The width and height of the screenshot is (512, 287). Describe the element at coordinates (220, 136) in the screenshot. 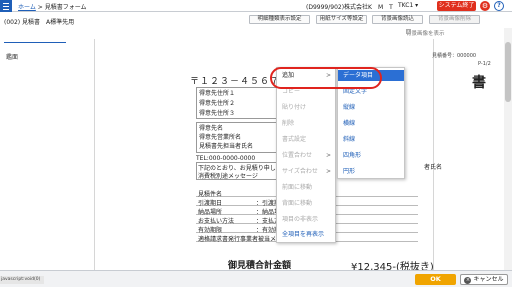

I see `customer-dept: 得意先営業所名` at that location.